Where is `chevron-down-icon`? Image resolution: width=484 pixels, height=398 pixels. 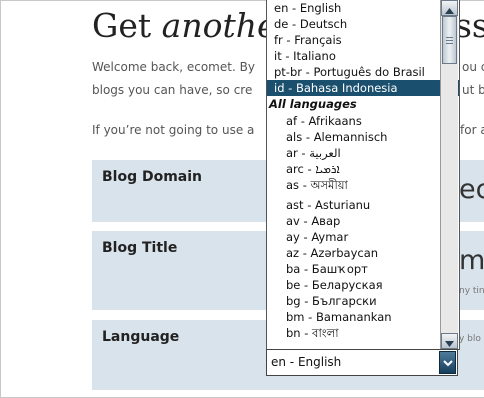
chevron-down-icon is located at coordinates (447, 363).